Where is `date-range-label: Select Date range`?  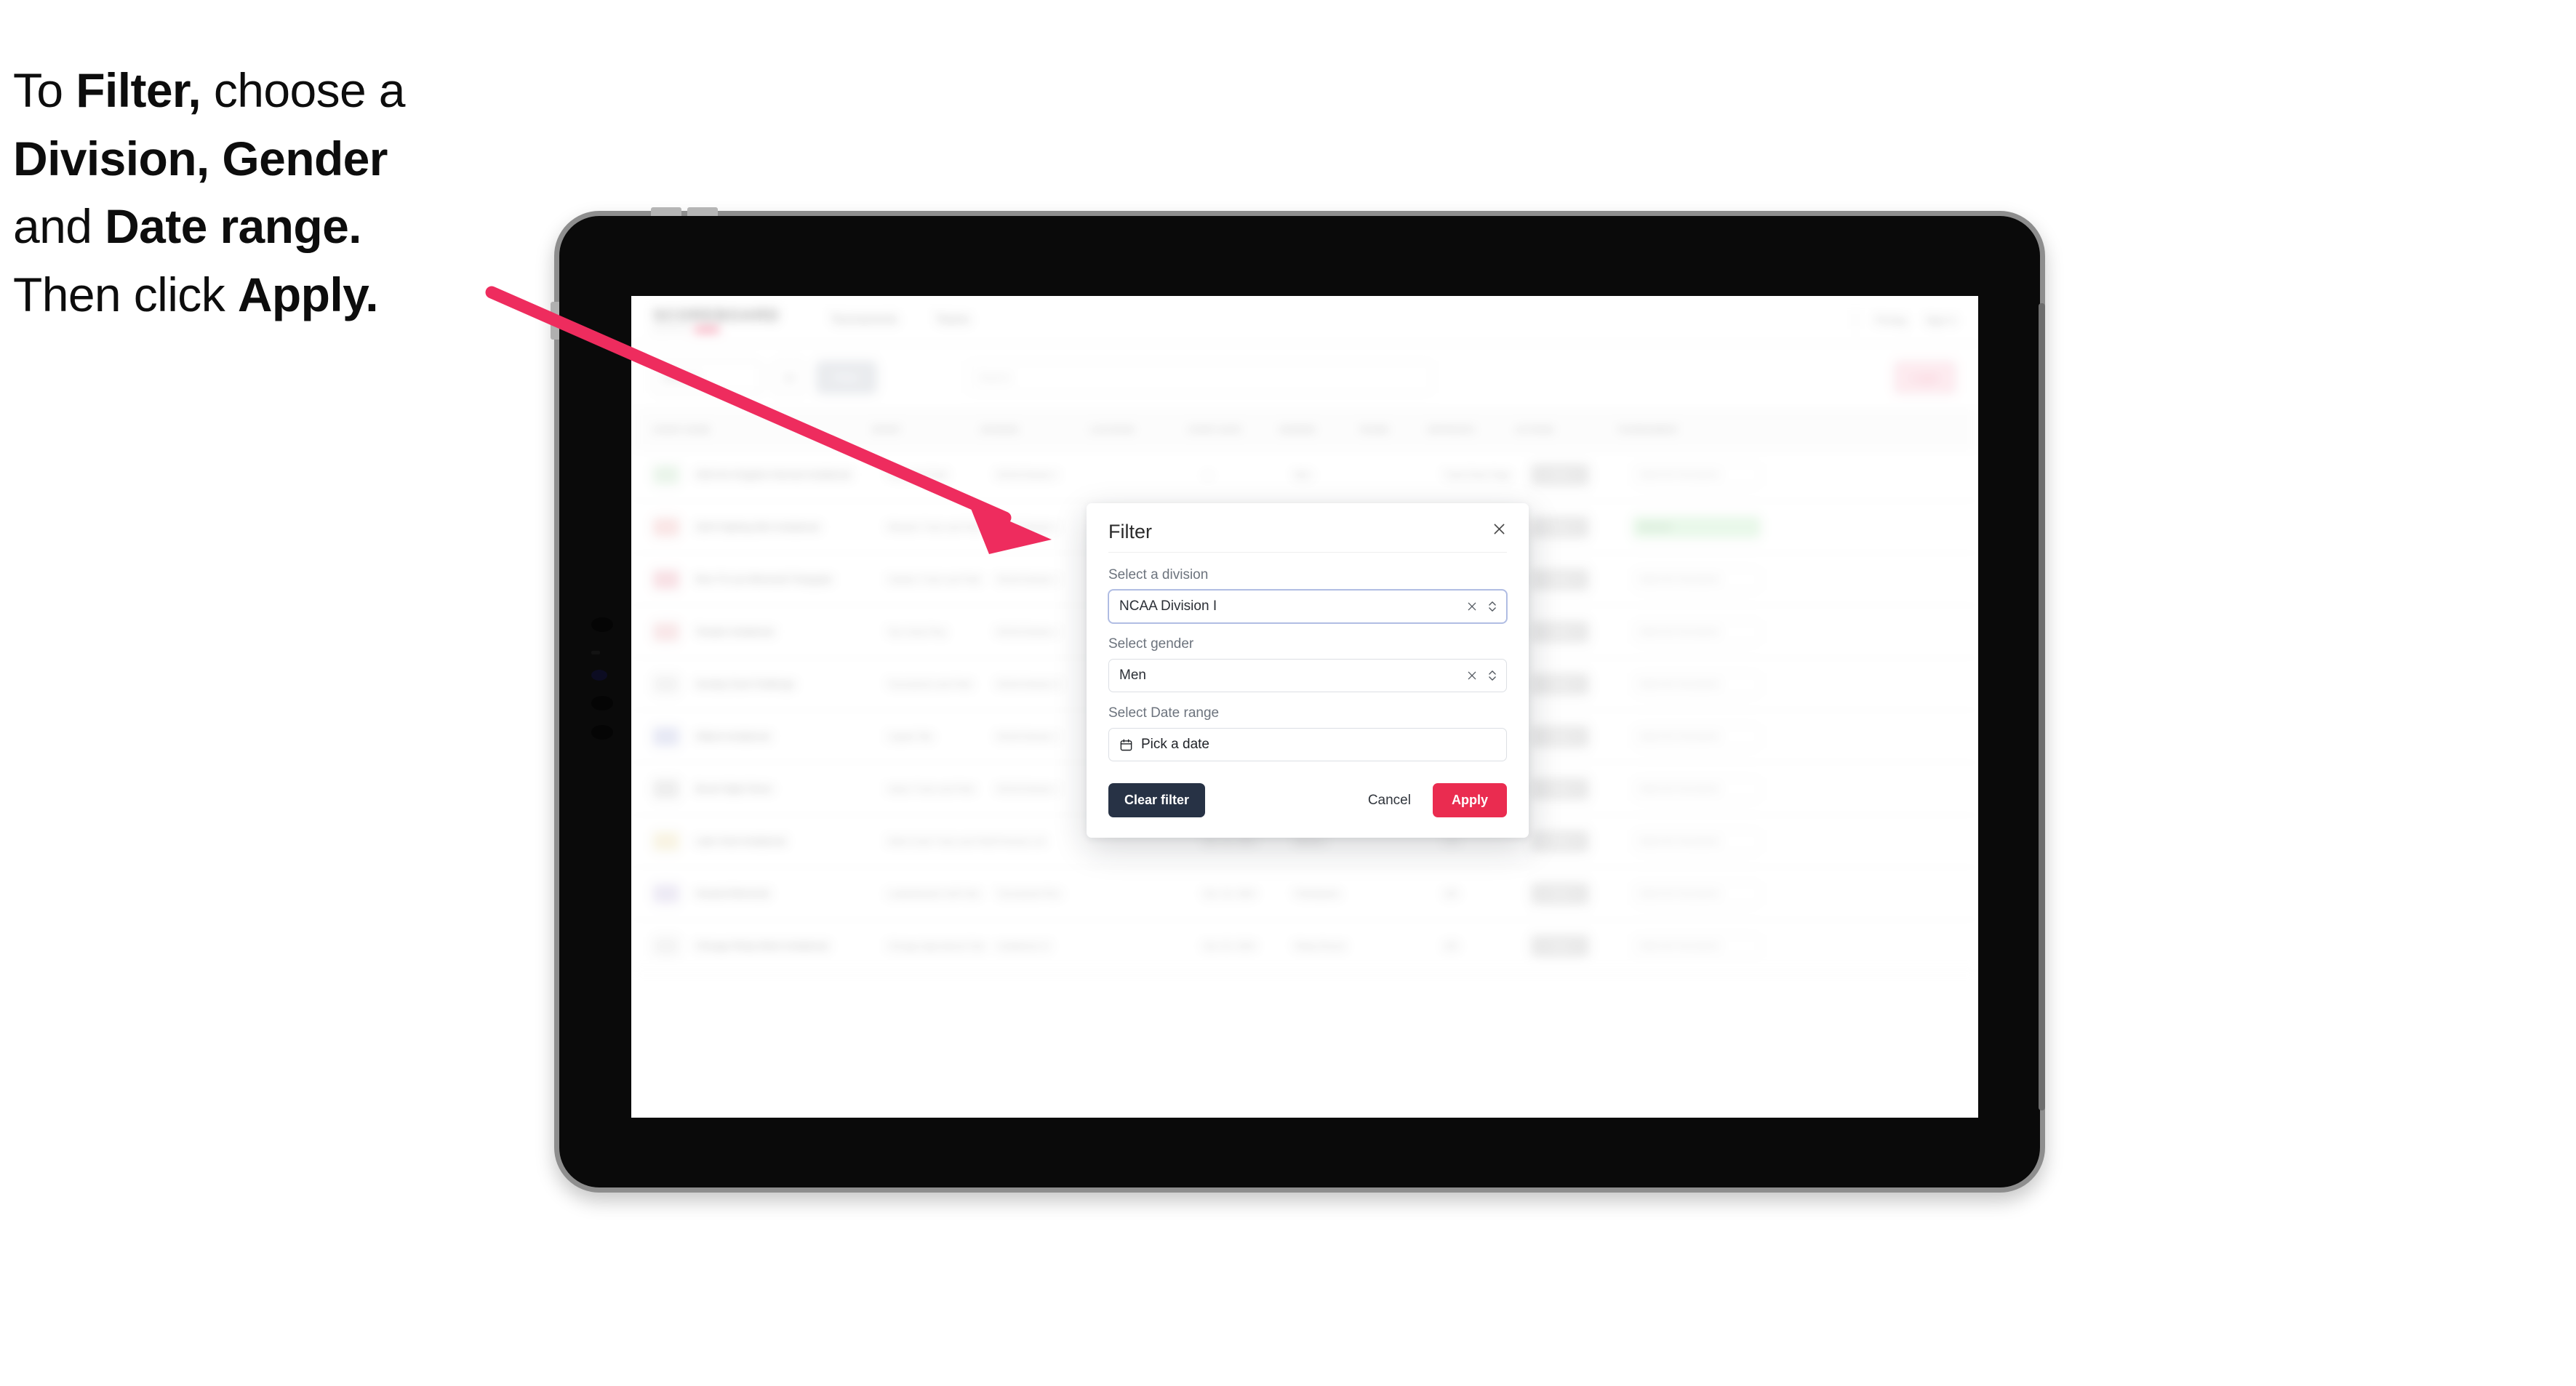 date-range-label: Select Date range is located at coordinates (1164, 713).